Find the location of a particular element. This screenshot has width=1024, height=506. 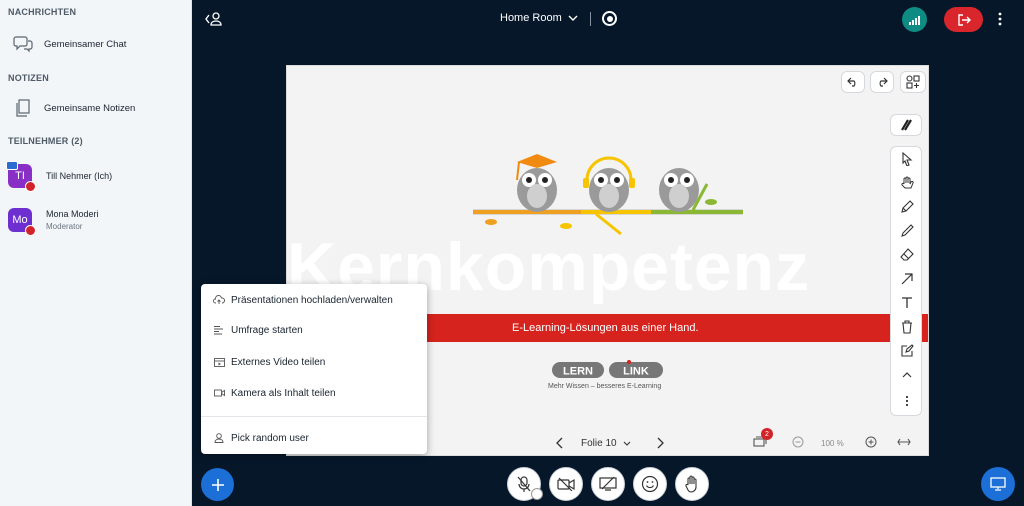

eraser-icon is located at coordinates (907, 254).